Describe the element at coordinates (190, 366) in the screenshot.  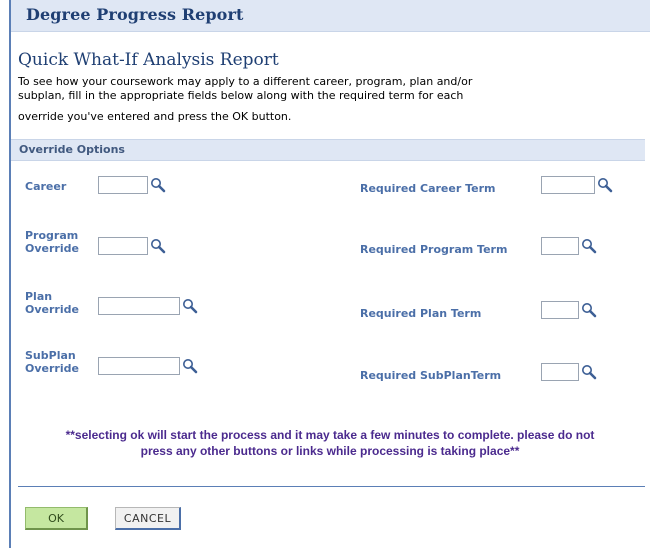
I see `subplan-lookup-icon` at that location.